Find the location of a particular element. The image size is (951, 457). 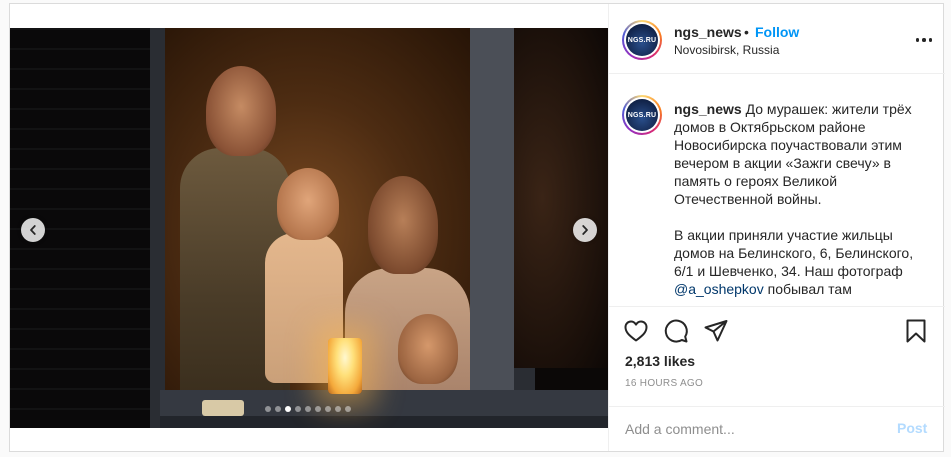

comment-button is located at coordinates (676, 331).